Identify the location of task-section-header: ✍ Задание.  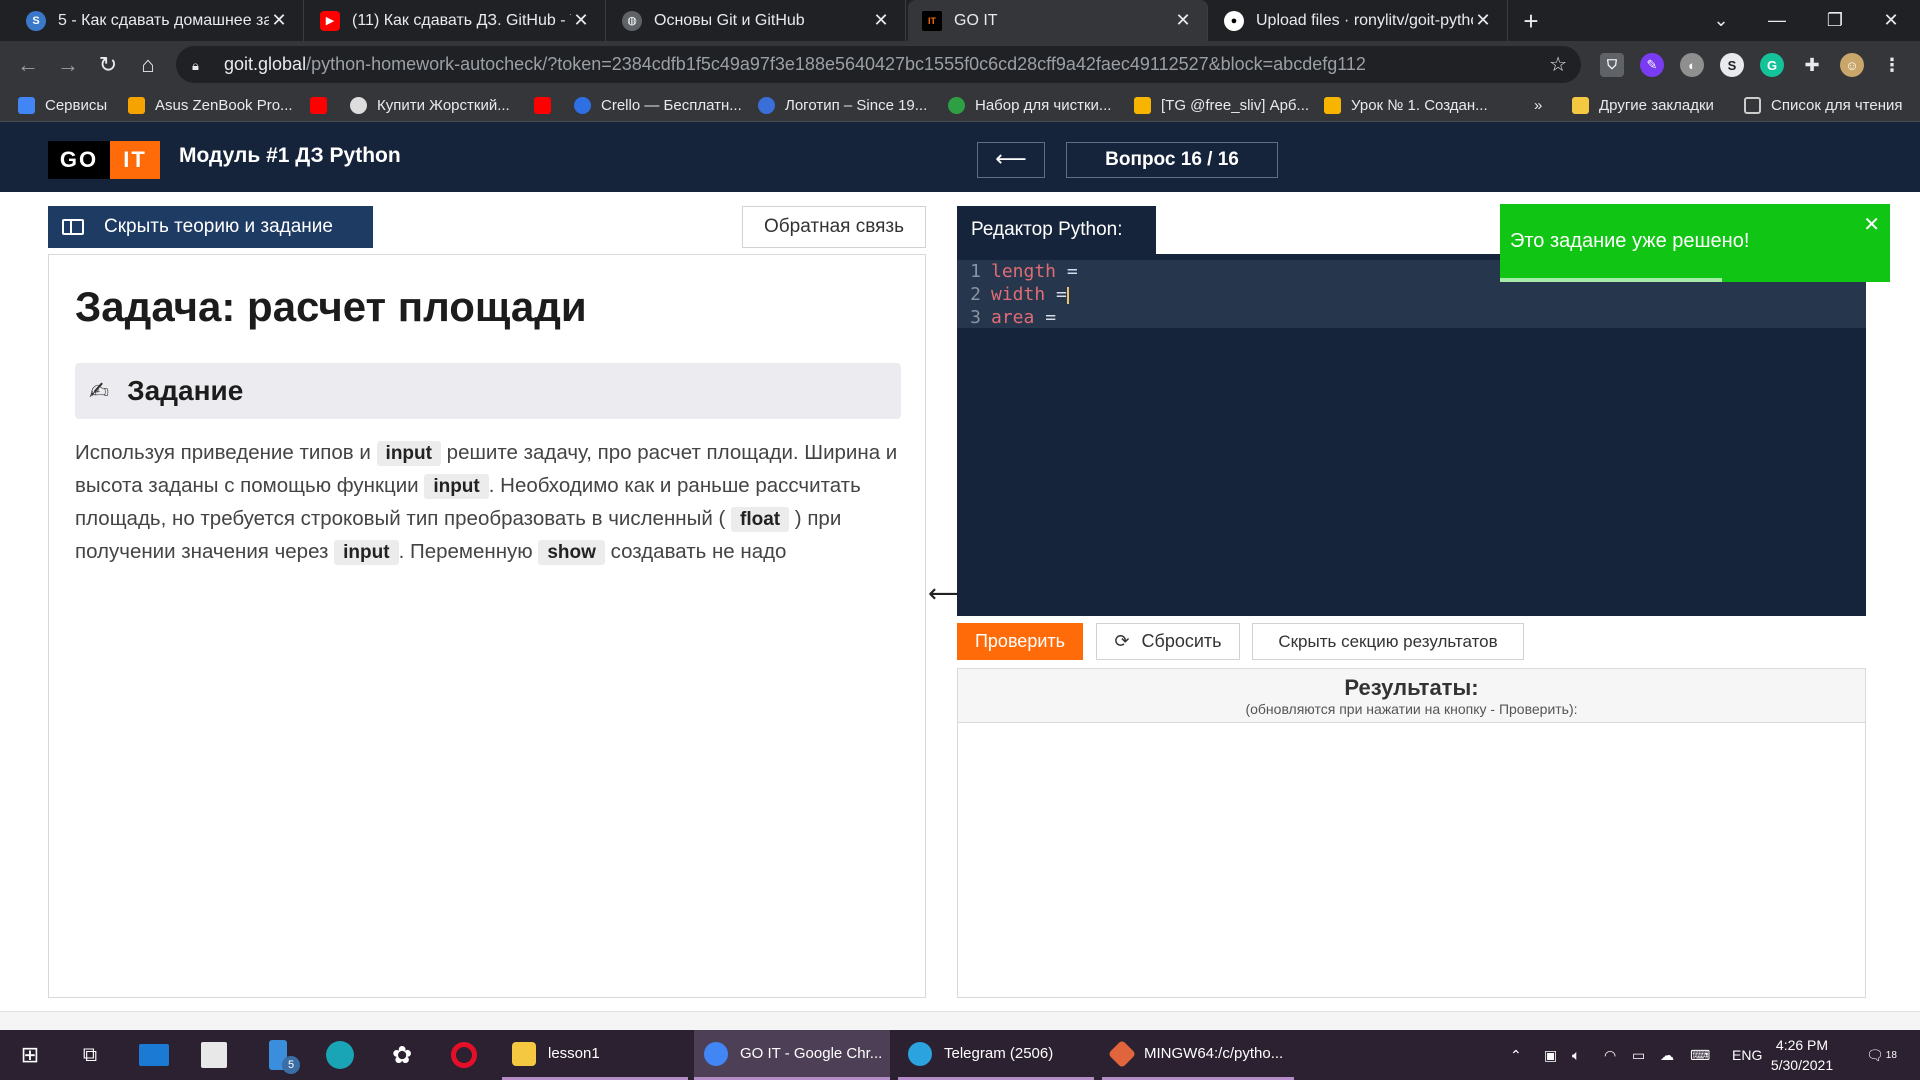
(488, 391).